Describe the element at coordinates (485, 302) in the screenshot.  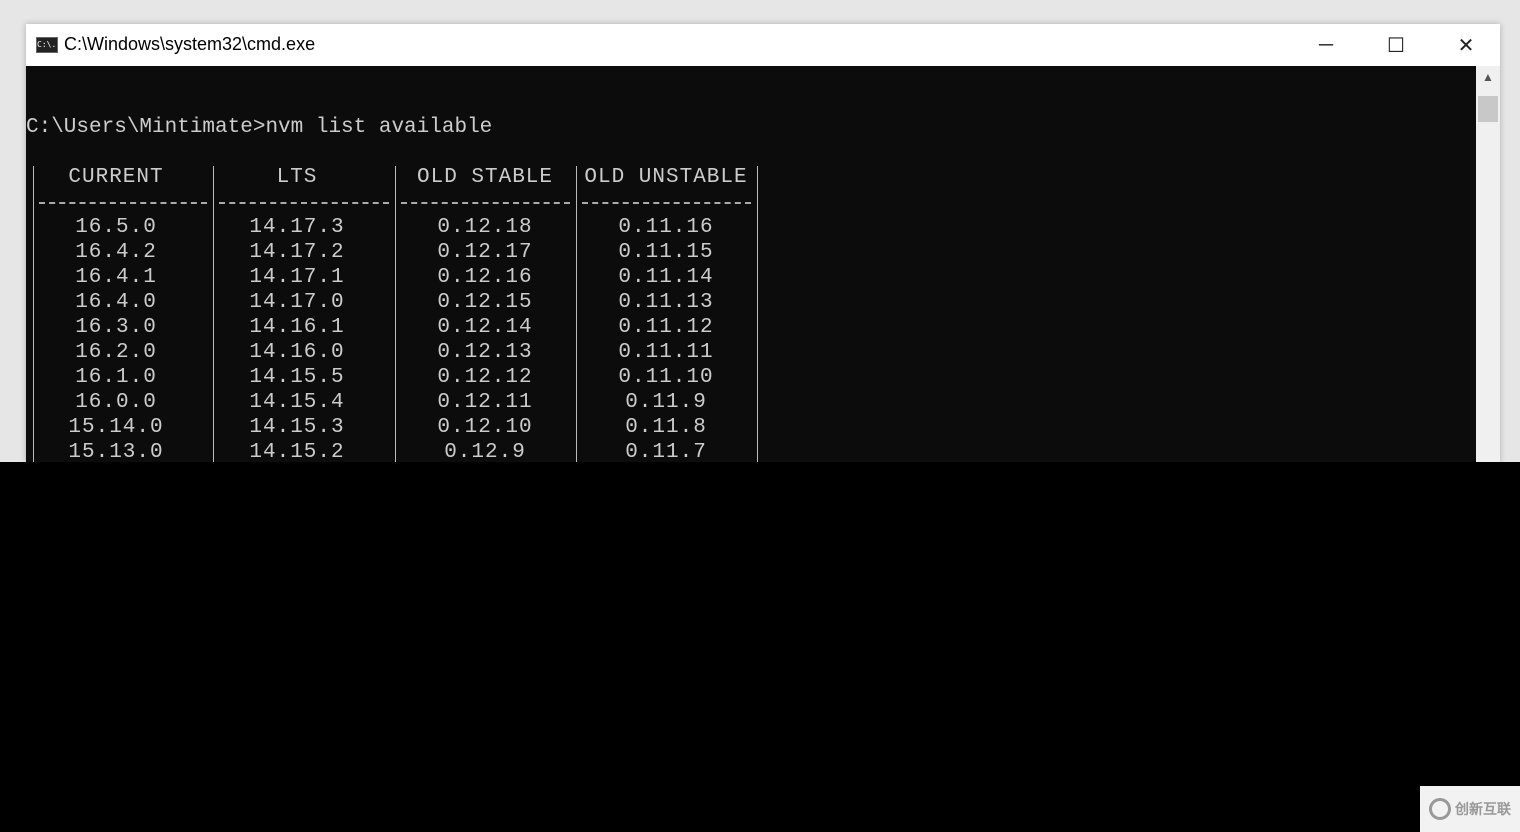
I see `version-cell: 0.12.15` at that location.